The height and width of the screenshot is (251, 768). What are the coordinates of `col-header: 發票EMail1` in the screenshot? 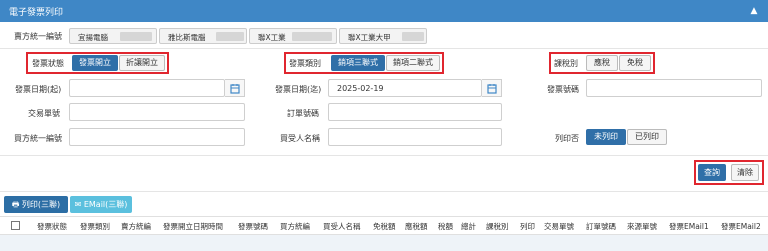 It's located at (689, 226).